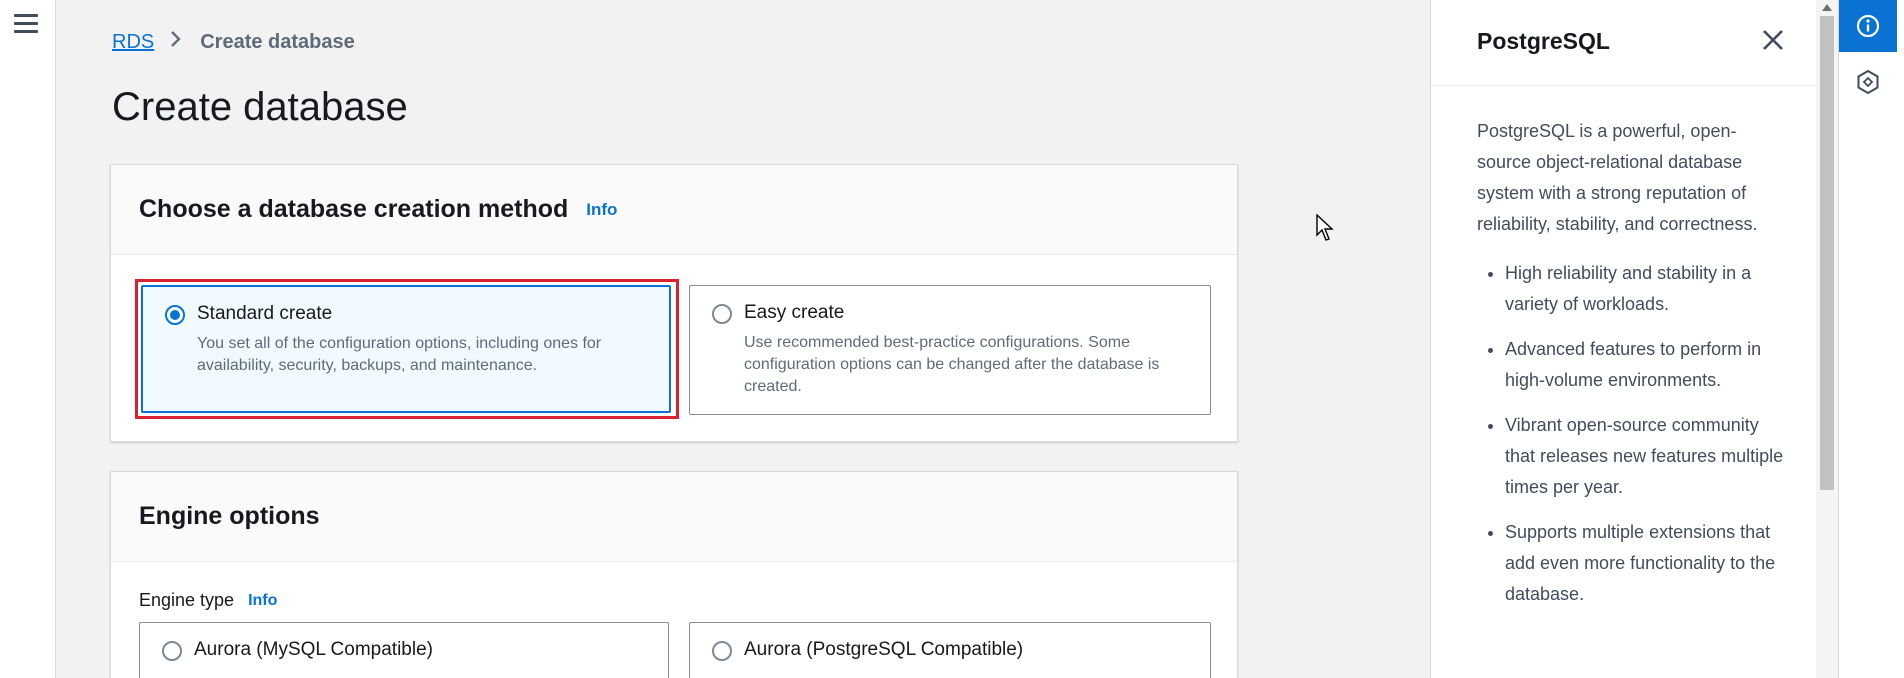 Image resolution: width=1904 pixels, height=678 pixels. What do you see at coordinates (722, 314) in the screenshot?
I see `easy-create-radio` at bounding box center [722, 314].